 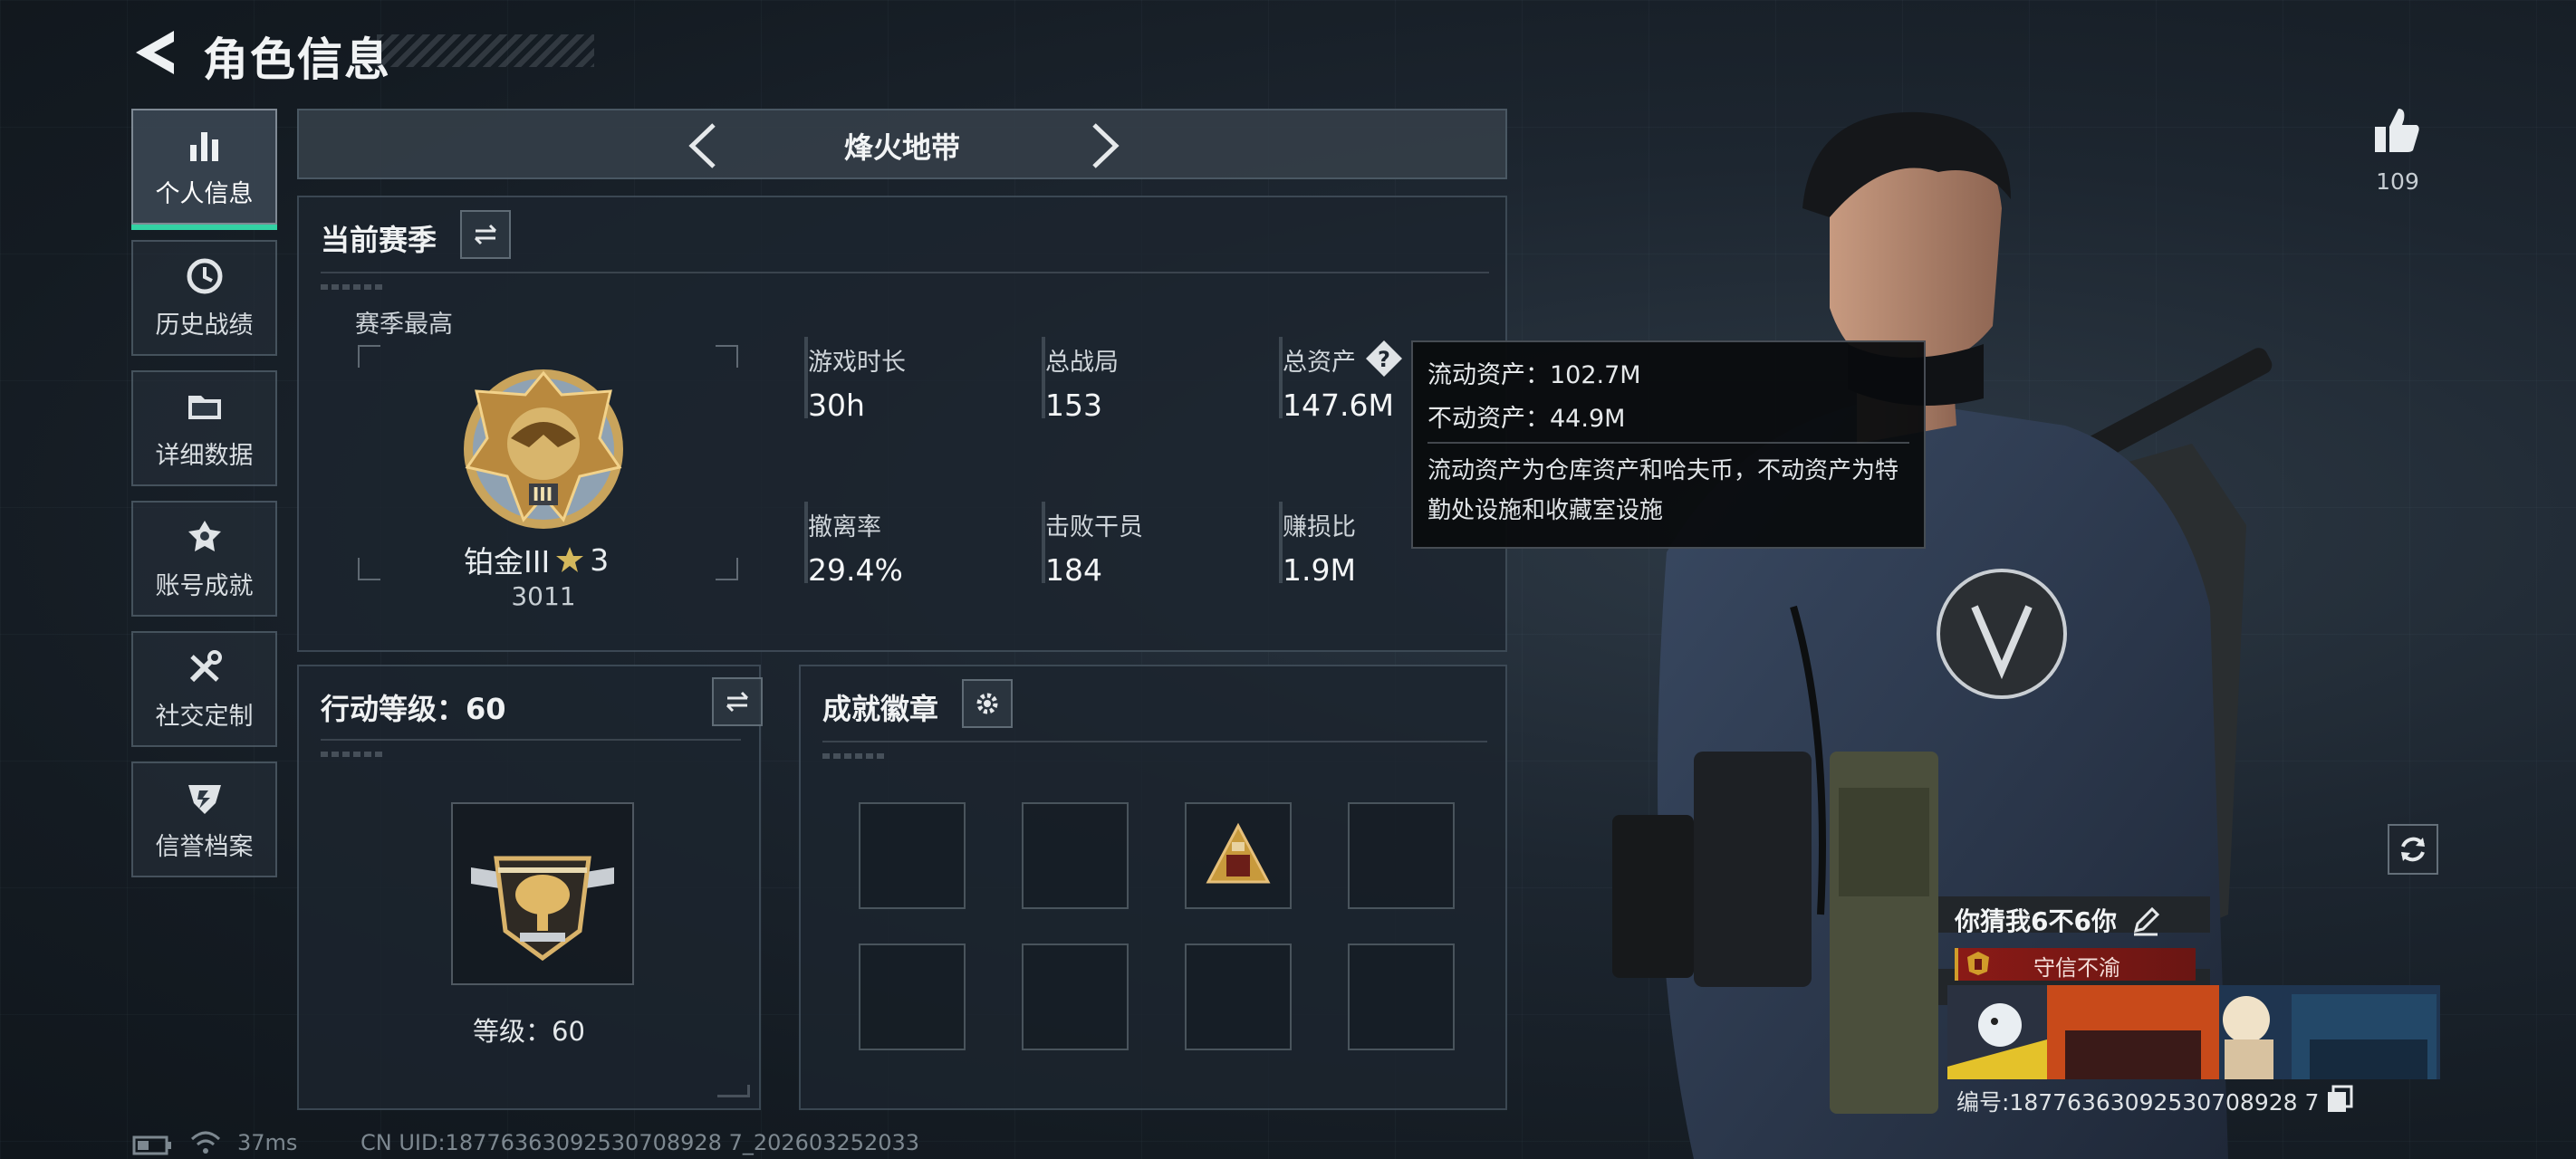 What do you see at coordinates (204, 716) in the screenshot?
I see `sidebar-item-label: 社交定制` at bounding box center [204, 716].